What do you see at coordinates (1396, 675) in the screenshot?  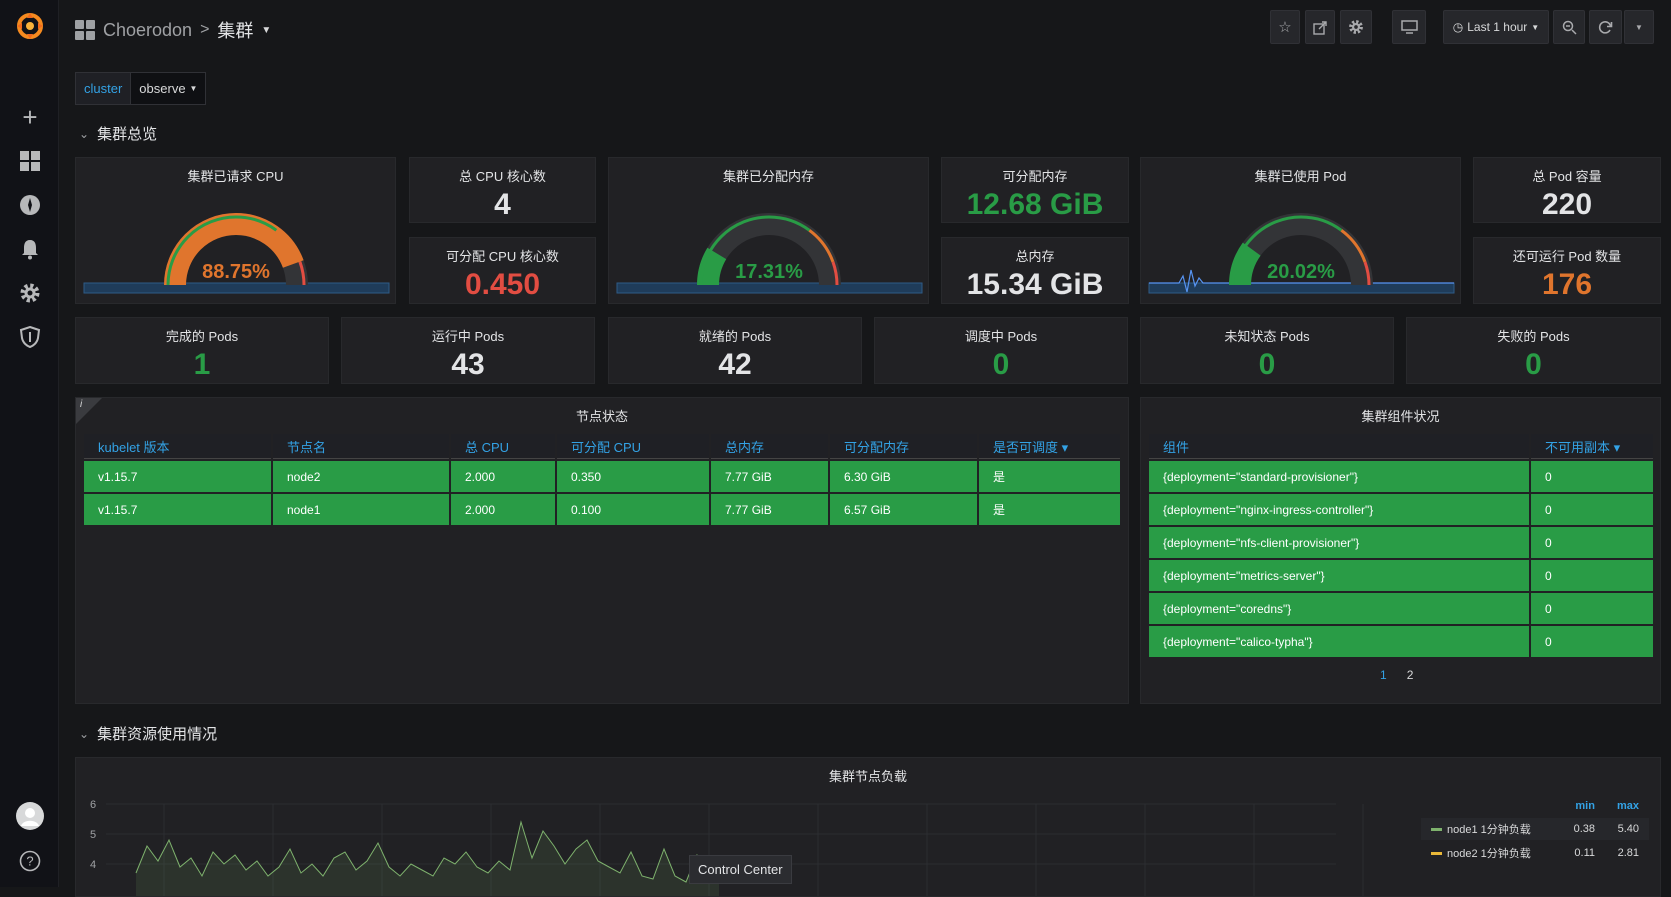 I see `table-pagination: 1 2` at bounding box center [1396, 675].